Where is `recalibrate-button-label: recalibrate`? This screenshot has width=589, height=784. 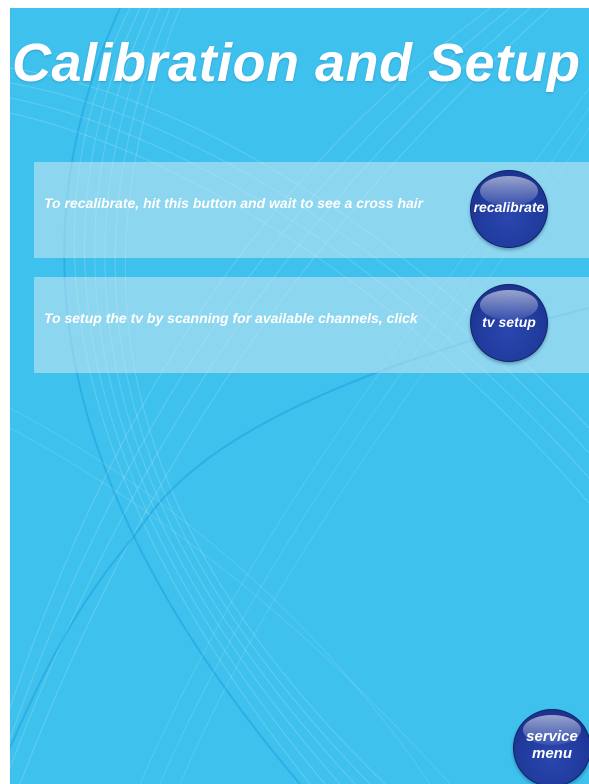 recalibrate-button-label: recalibrate is located at coordinates (509, 207).